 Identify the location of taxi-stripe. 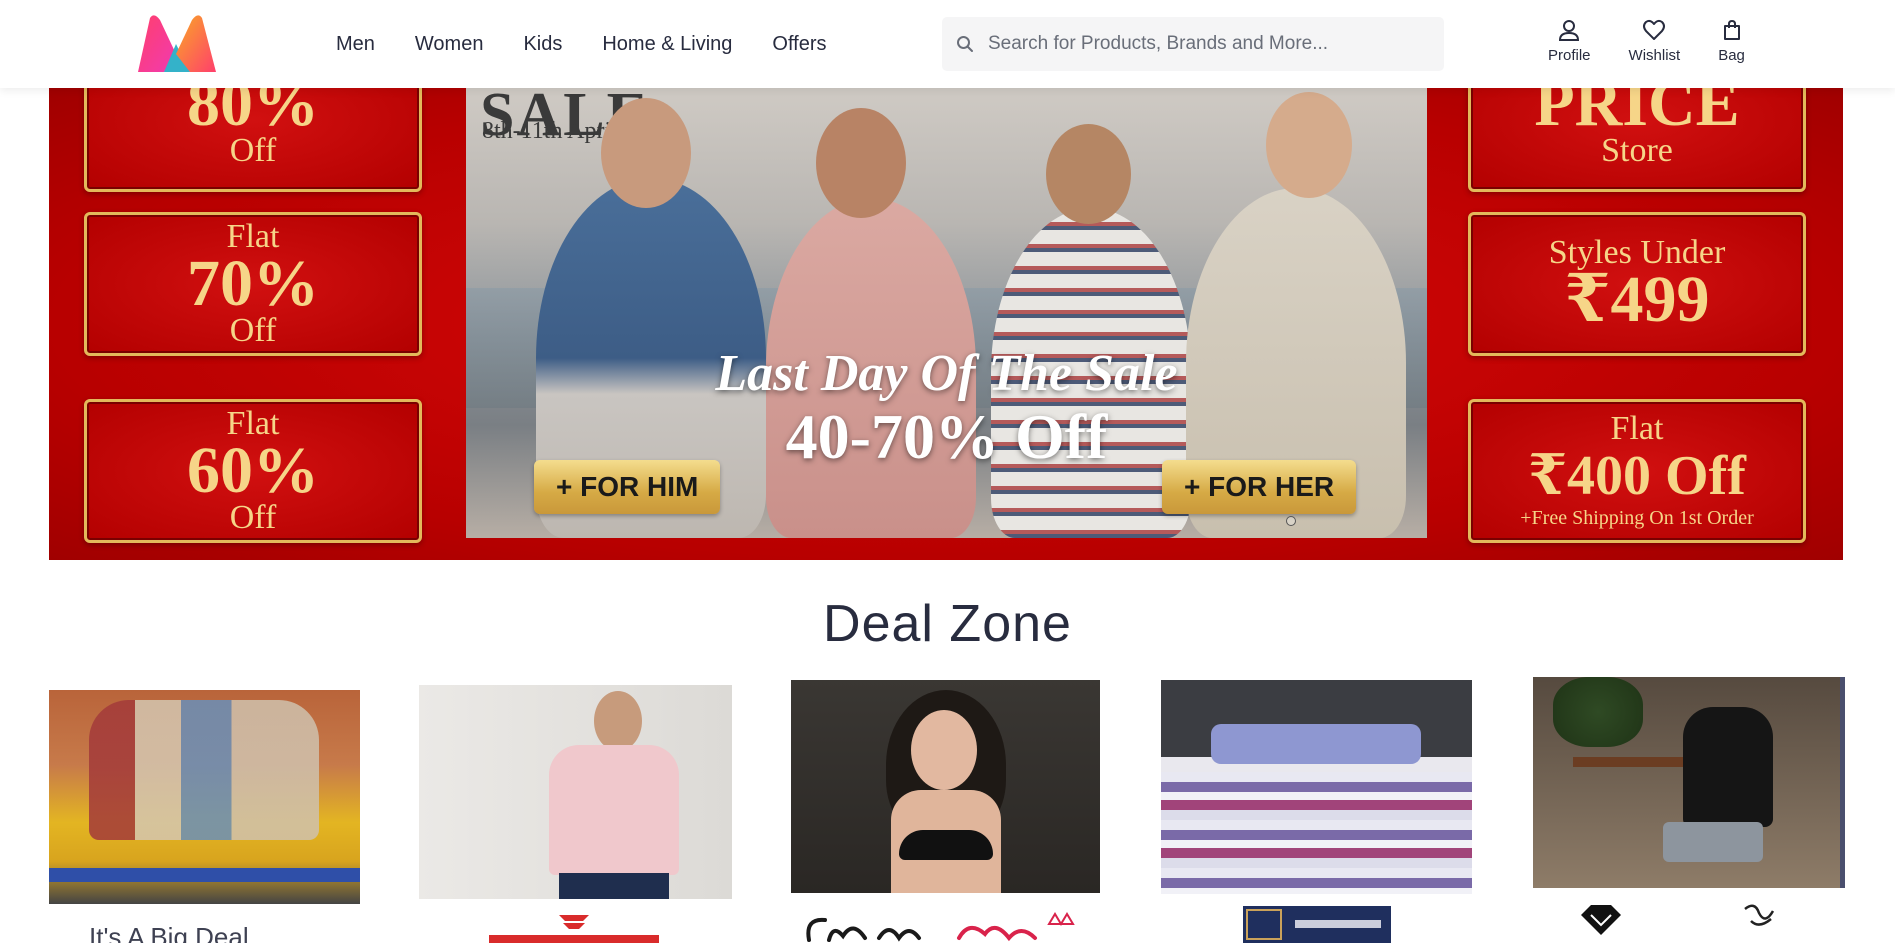
(204, 875).